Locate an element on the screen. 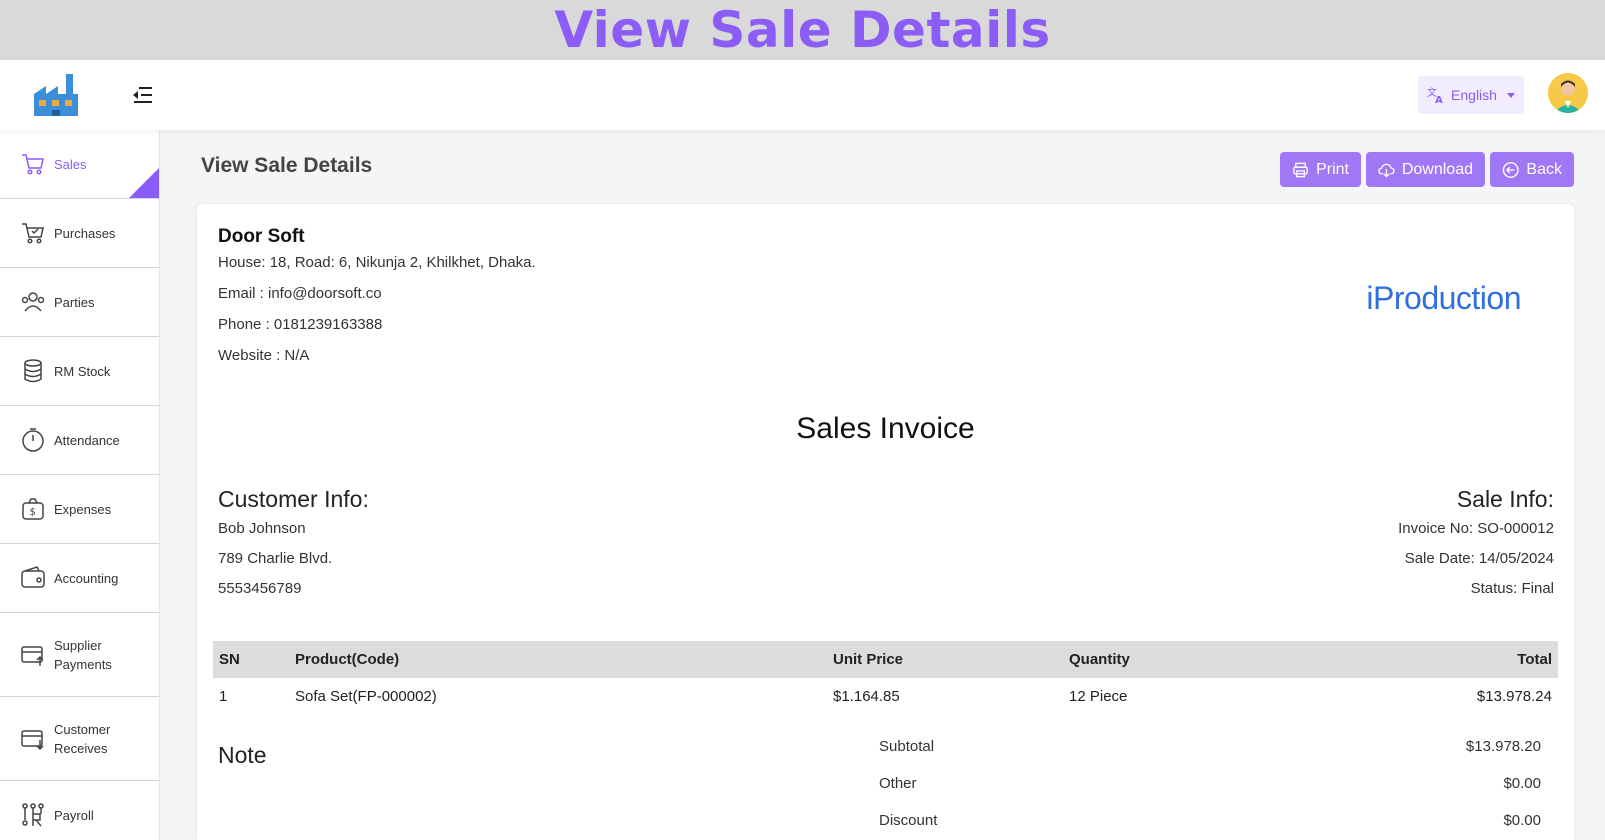 Image resolution: width=1605 pixels, height=840 pixels. subtotal-row: Subtotal $13.978.20 is located at coordinates (1210, 746).